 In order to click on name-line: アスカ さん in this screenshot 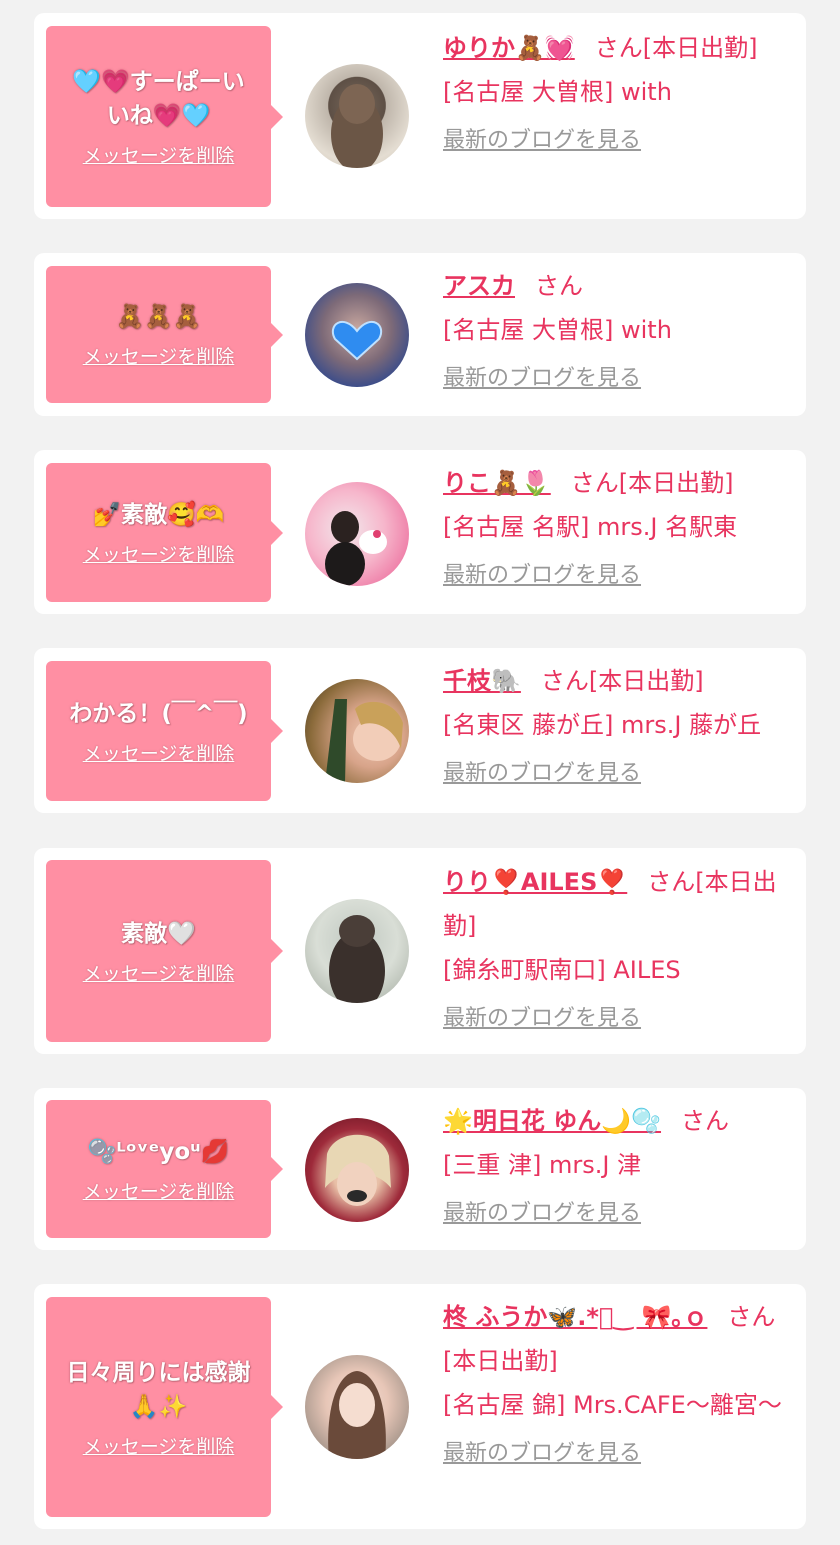, I will do `click(619, 286)`.